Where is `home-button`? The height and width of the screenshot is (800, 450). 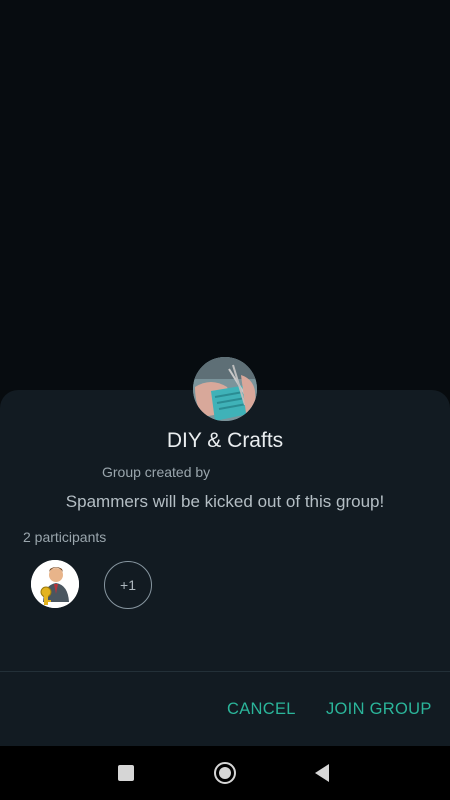
home-button is located at coordinates (225, 773).